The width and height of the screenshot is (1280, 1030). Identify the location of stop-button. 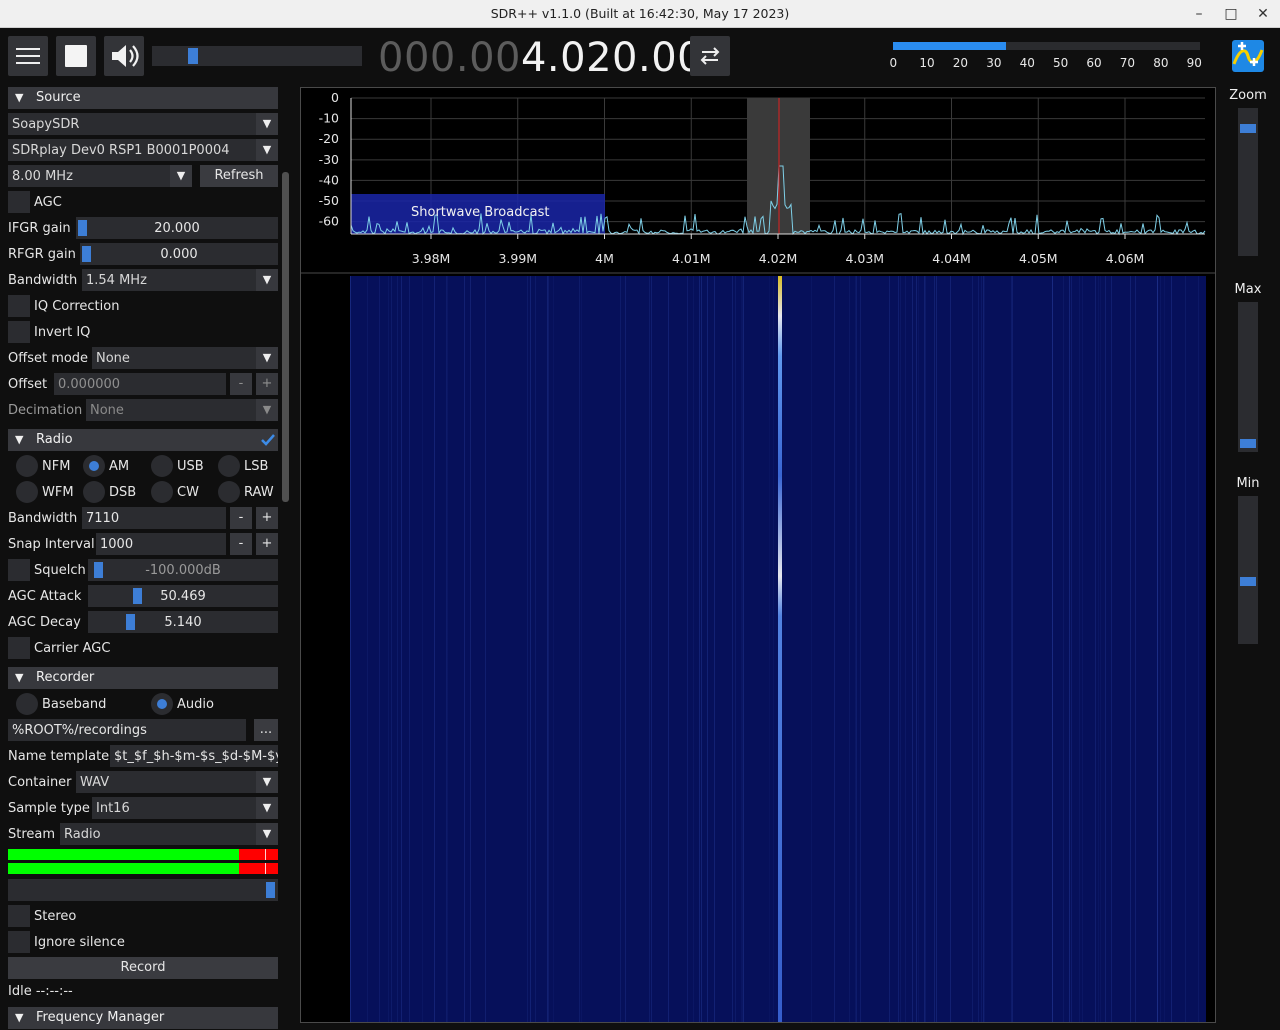
(76, 56).